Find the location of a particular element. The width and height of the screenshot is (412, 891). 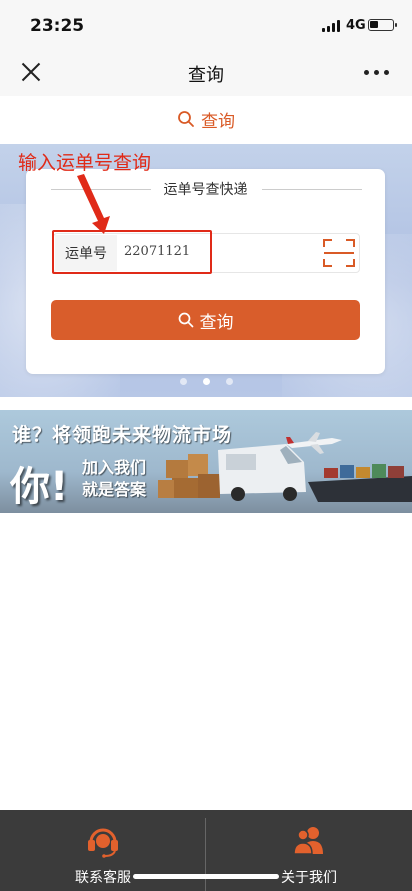

tab-query: 查询 is located at coordinates (206, 119).